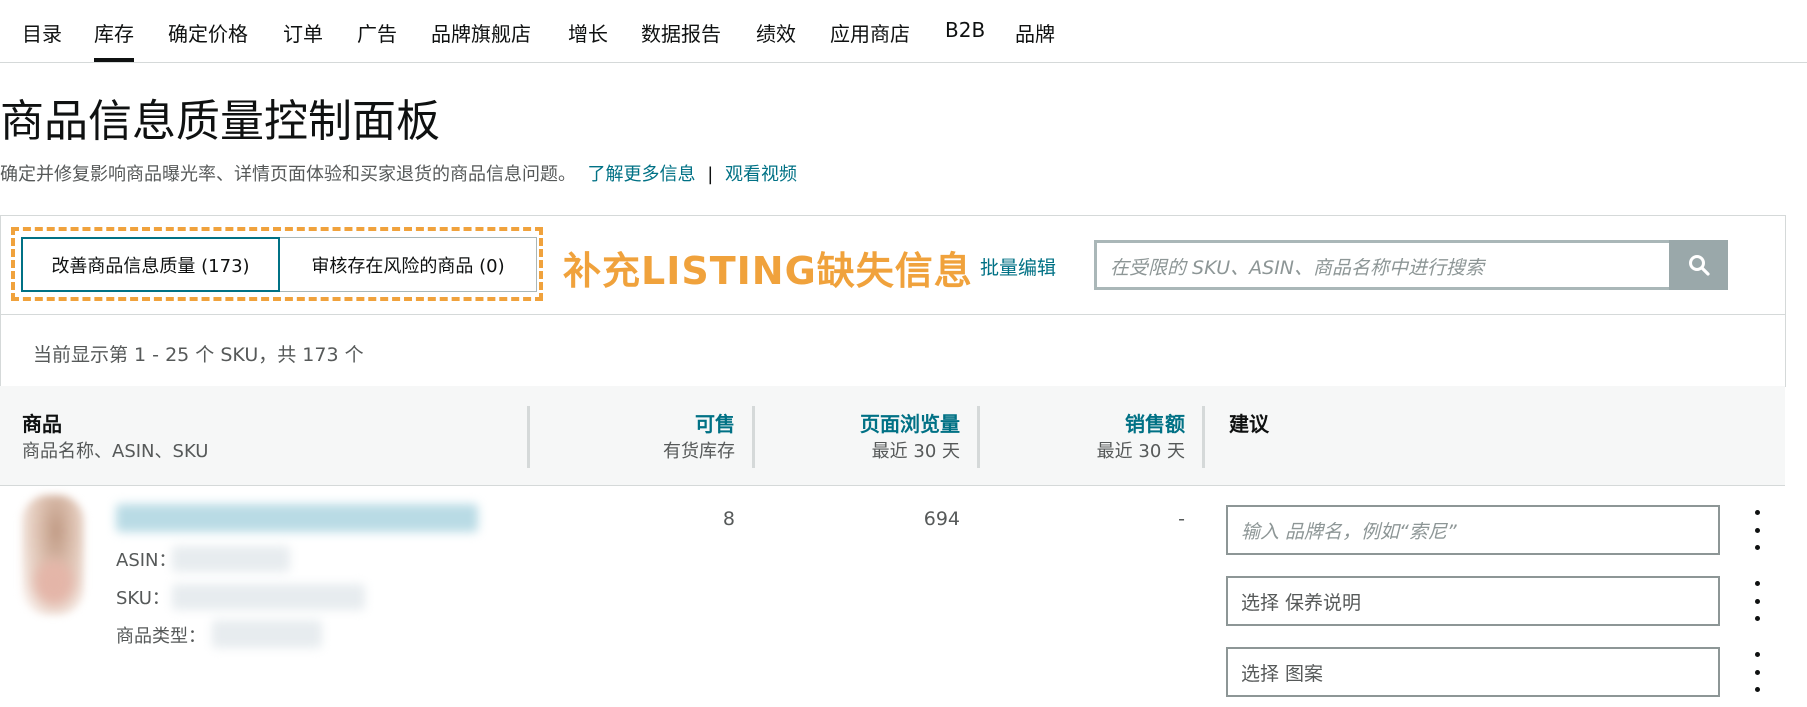  I want to click on watch-video-link: 观看视频, so click(761, 174).